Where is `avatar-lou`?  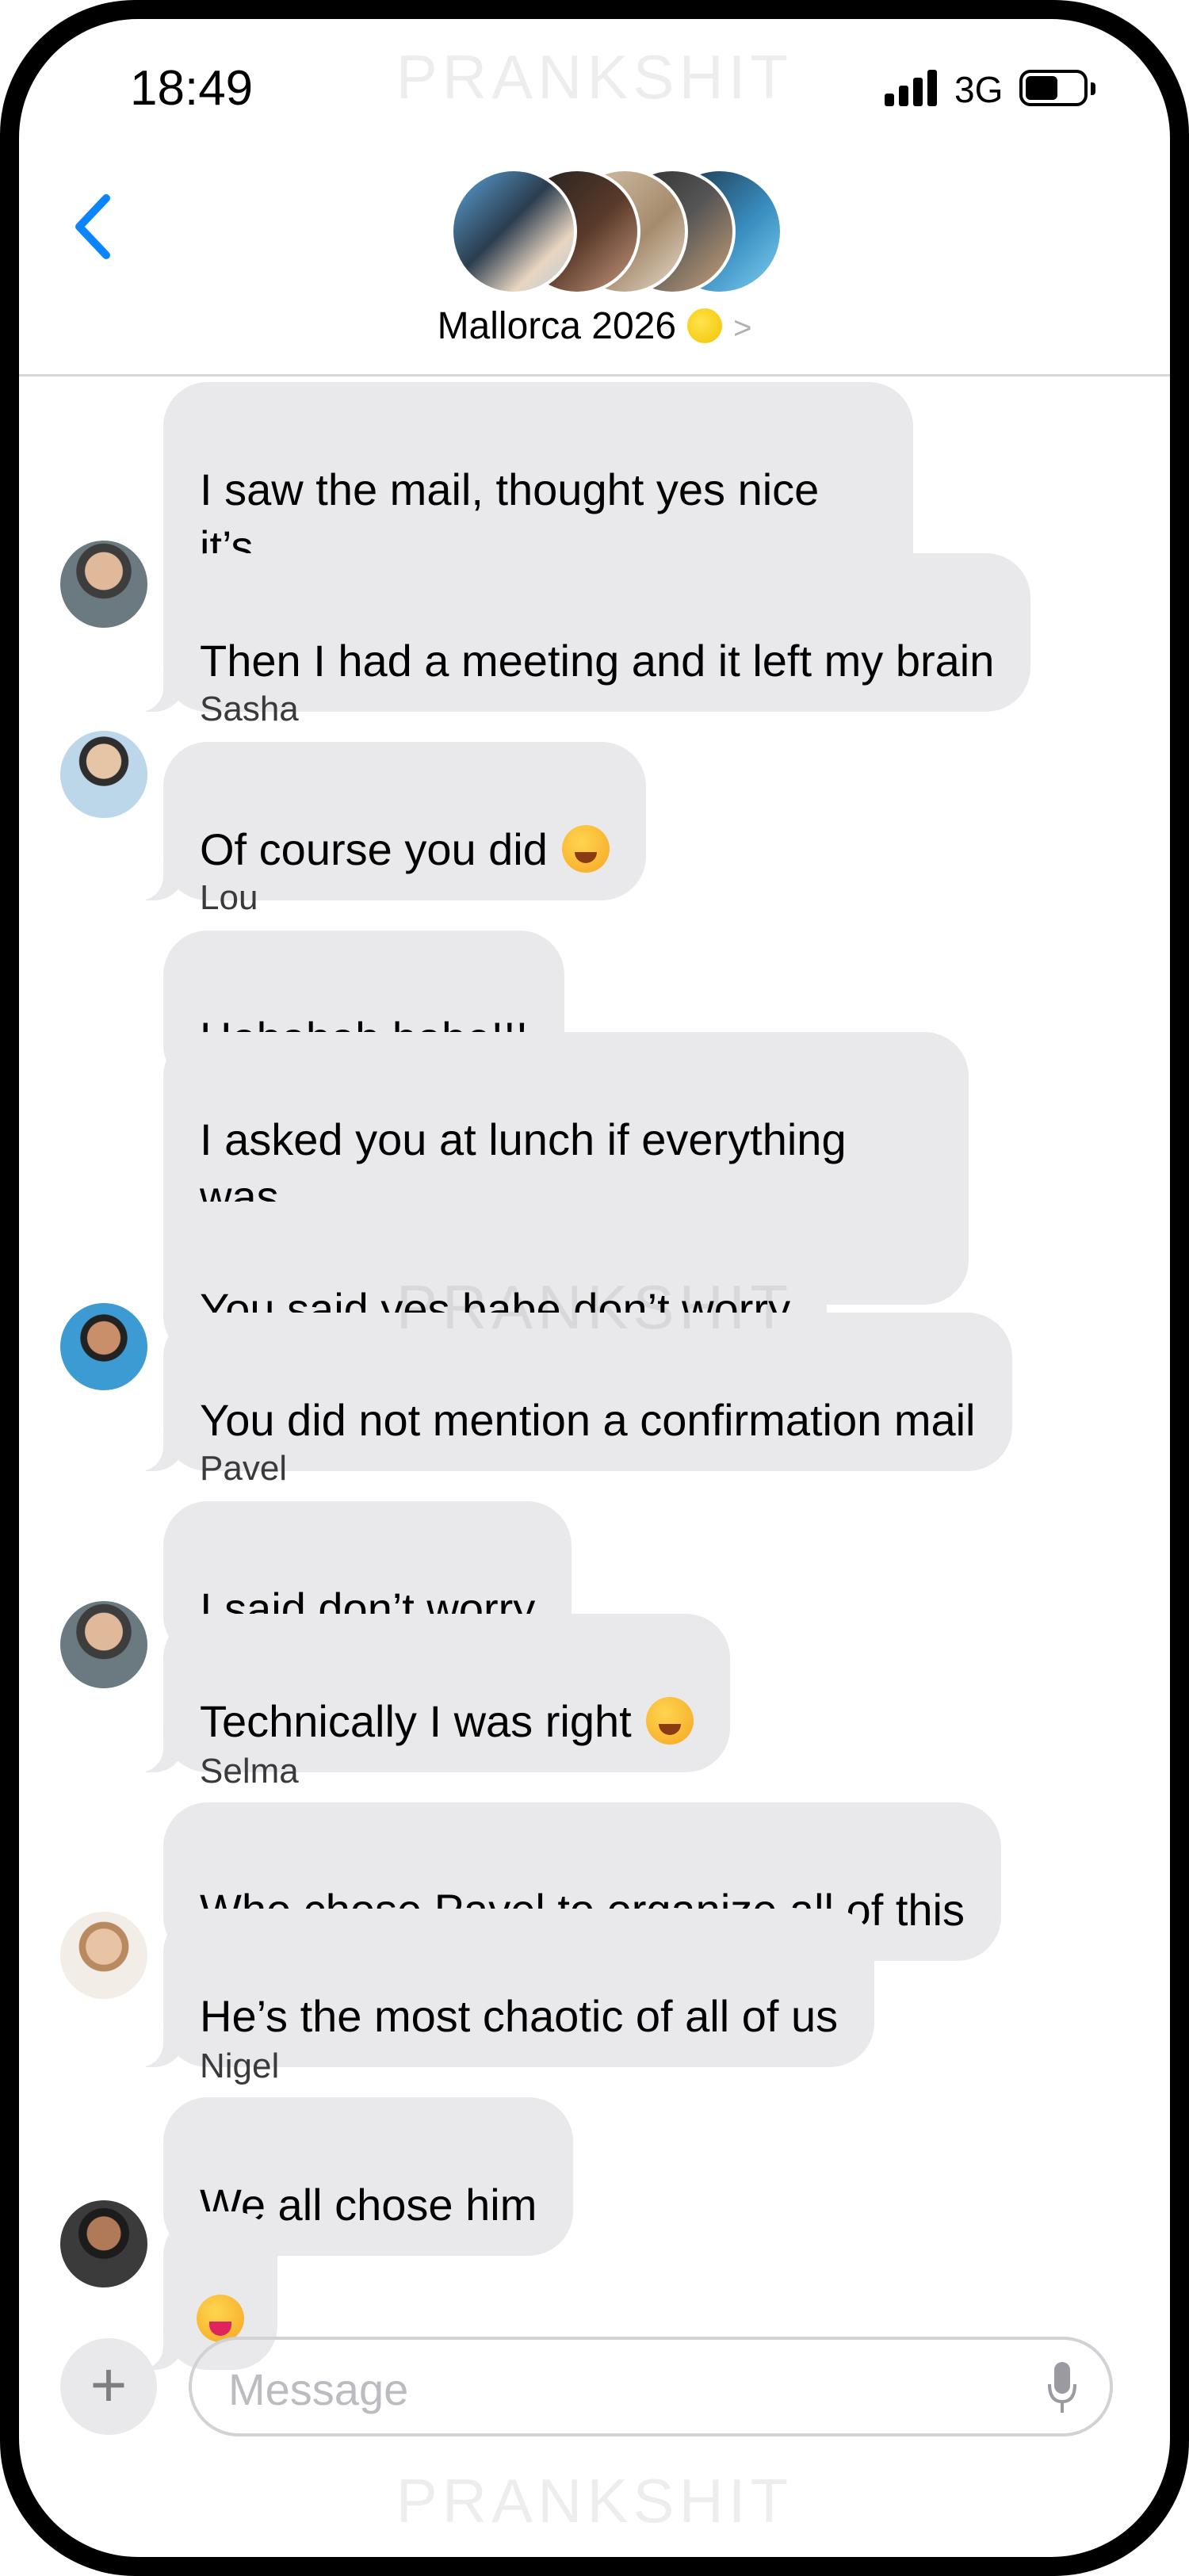 avatar-lou is located at coordinates (103, 1346).